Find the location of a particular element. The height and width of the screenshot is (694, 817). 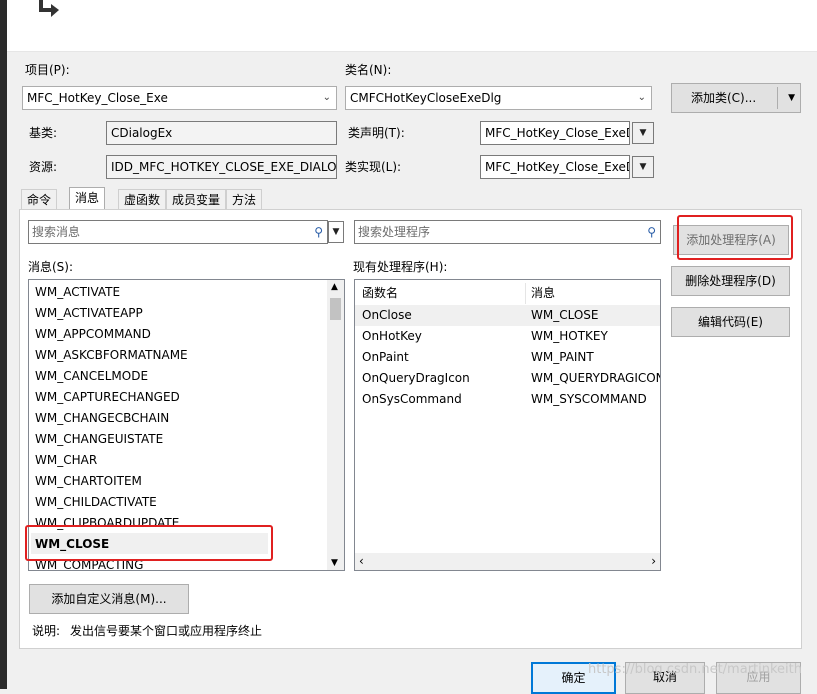

column-header-message: 消息 is located at coordinates (543, 293).